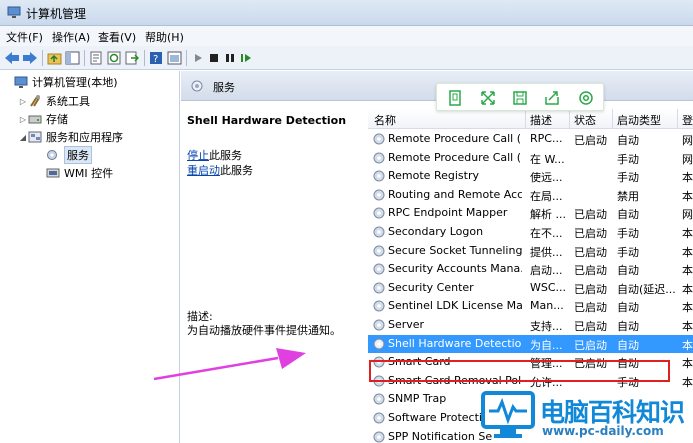 The image size is (693, 443). What do you see at coordinates (530, 251) in the screenshot?
I see `table-row: Secure Socket Tunneling... 提供... 已启动 手动 本` at bounding box center [530, 251].